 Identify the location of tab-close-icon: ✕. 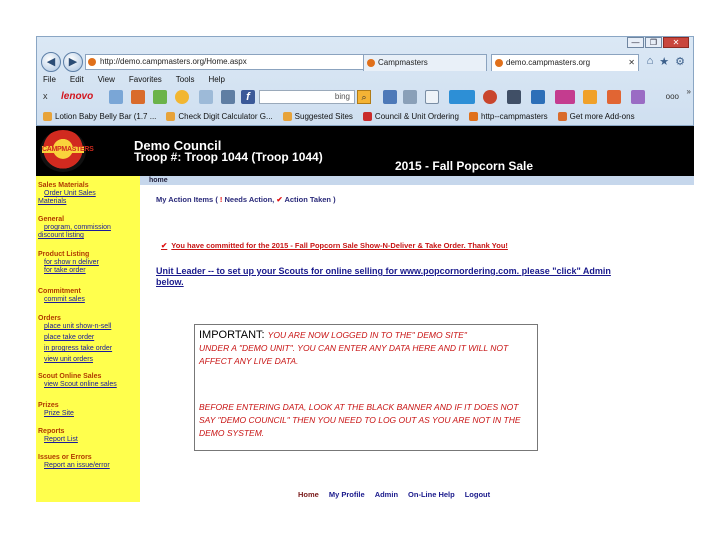
(631, 62).